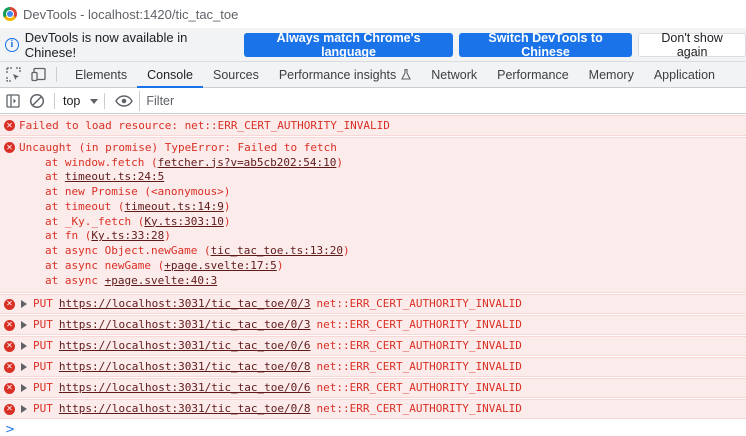  What do you see at coordinates (348, 45) in the screenshot?
I see `always-match-language-button: Always match Chrome's language` at bounding box center [348, 45].